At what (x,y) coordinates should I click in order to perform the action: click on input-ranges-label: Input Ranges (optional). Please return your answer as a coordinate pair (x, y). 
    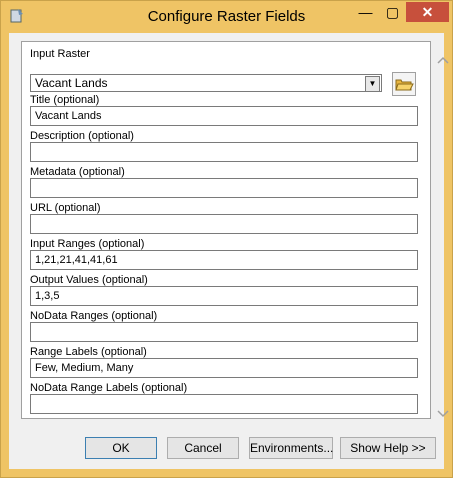
    Looking at the image, I should click on (87, 244).